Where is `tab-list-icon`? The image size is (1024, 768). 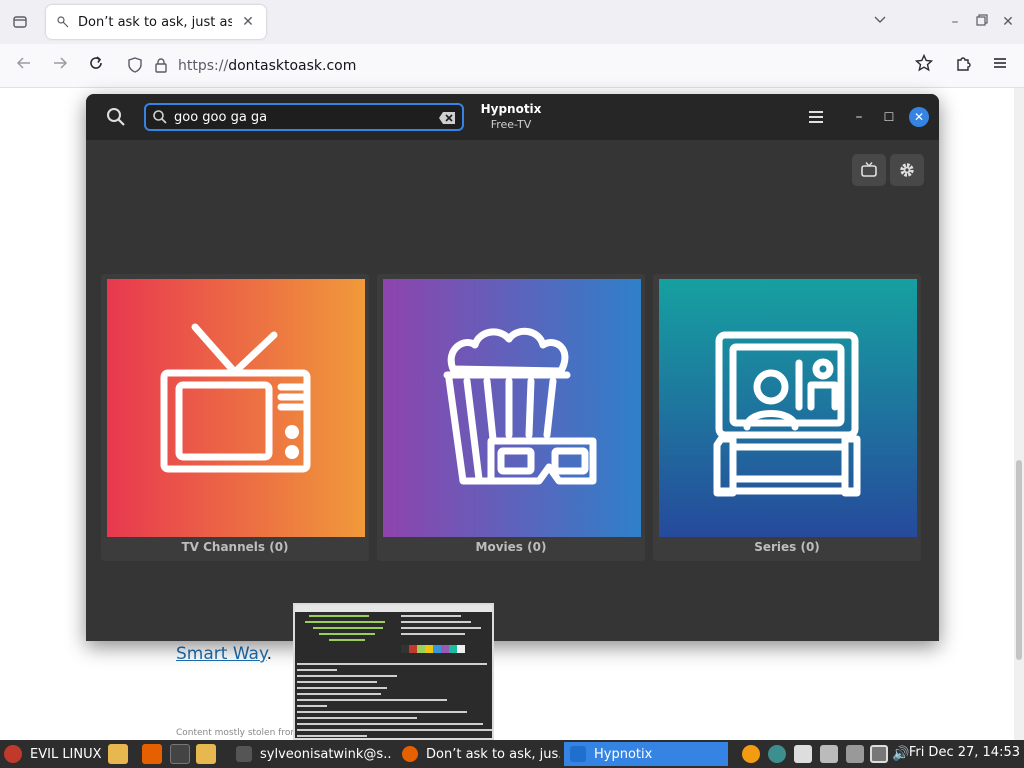 tab-list-icon is located at coordinates (20, 22).